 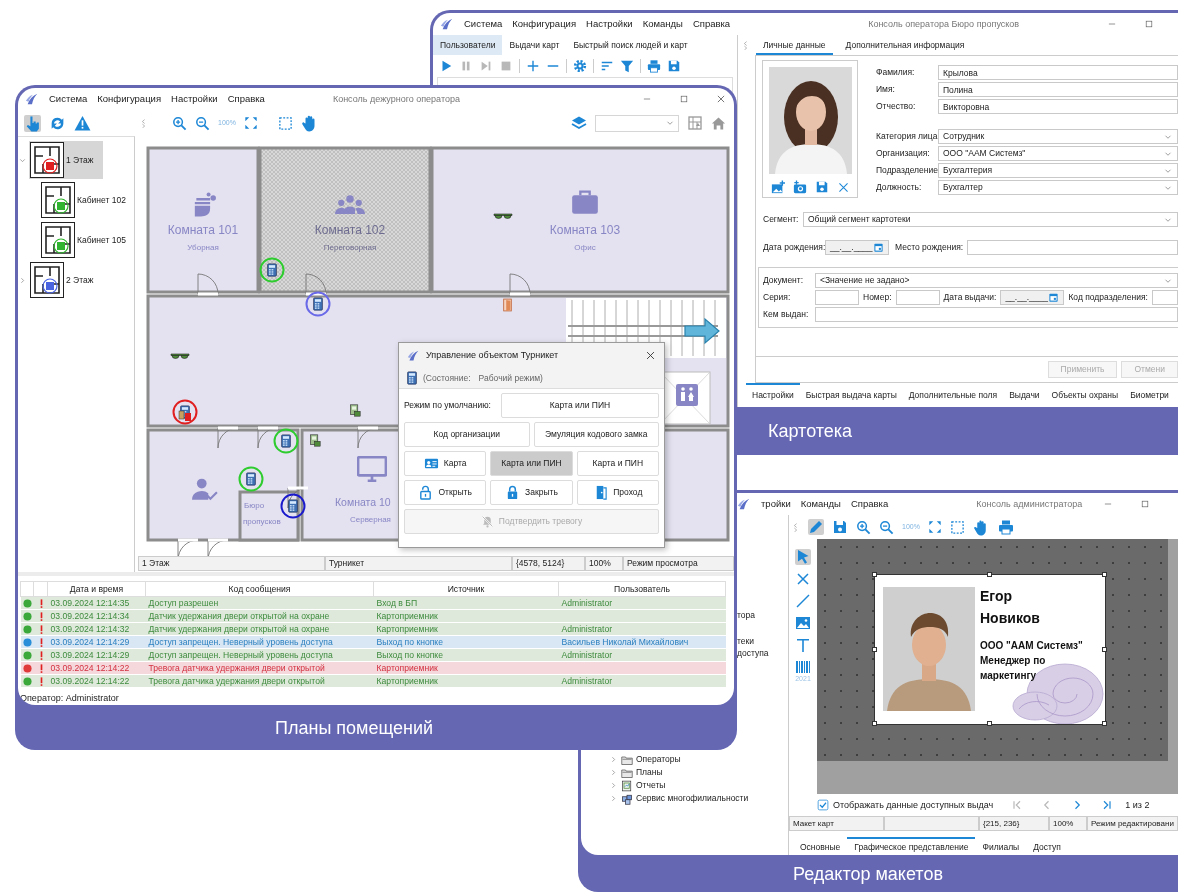 What do you see at coordinates (651, 785) in the screenshot?
I see `tree-item: Отчеты` at bounding box center [651, 785].